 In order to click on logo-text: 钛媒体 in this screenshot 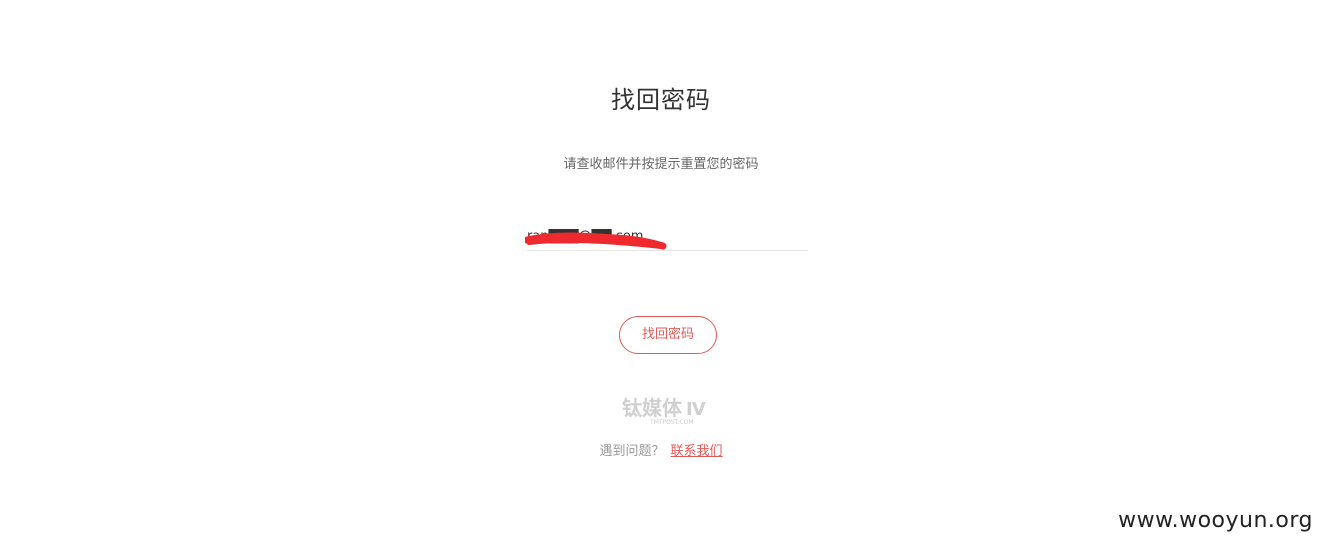, I will do `click(652, 408)`.